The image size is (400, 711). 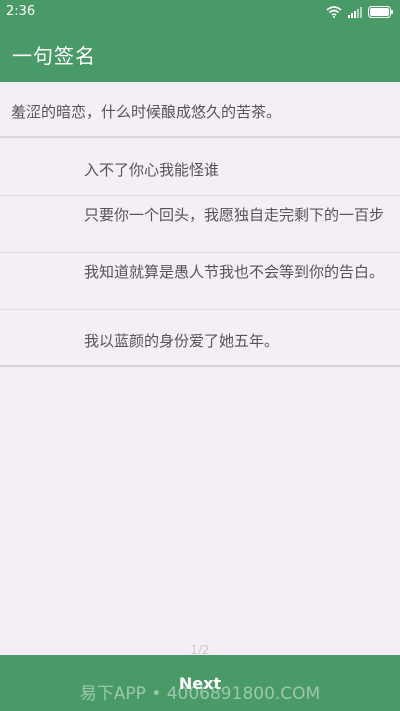 I want to click on list-item: 我以蓝颜的身份爱了她五年。, so click(x=200, y=338).